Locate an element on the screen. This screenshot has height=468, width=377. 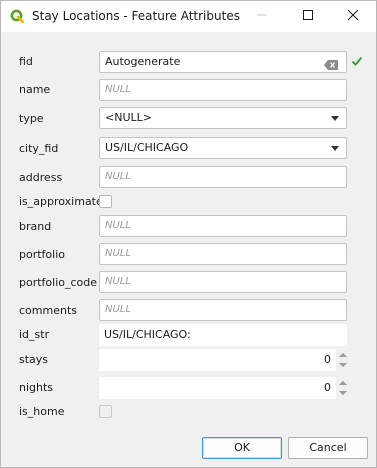
is-home-label: is_home is located at coordinates (42, 411).